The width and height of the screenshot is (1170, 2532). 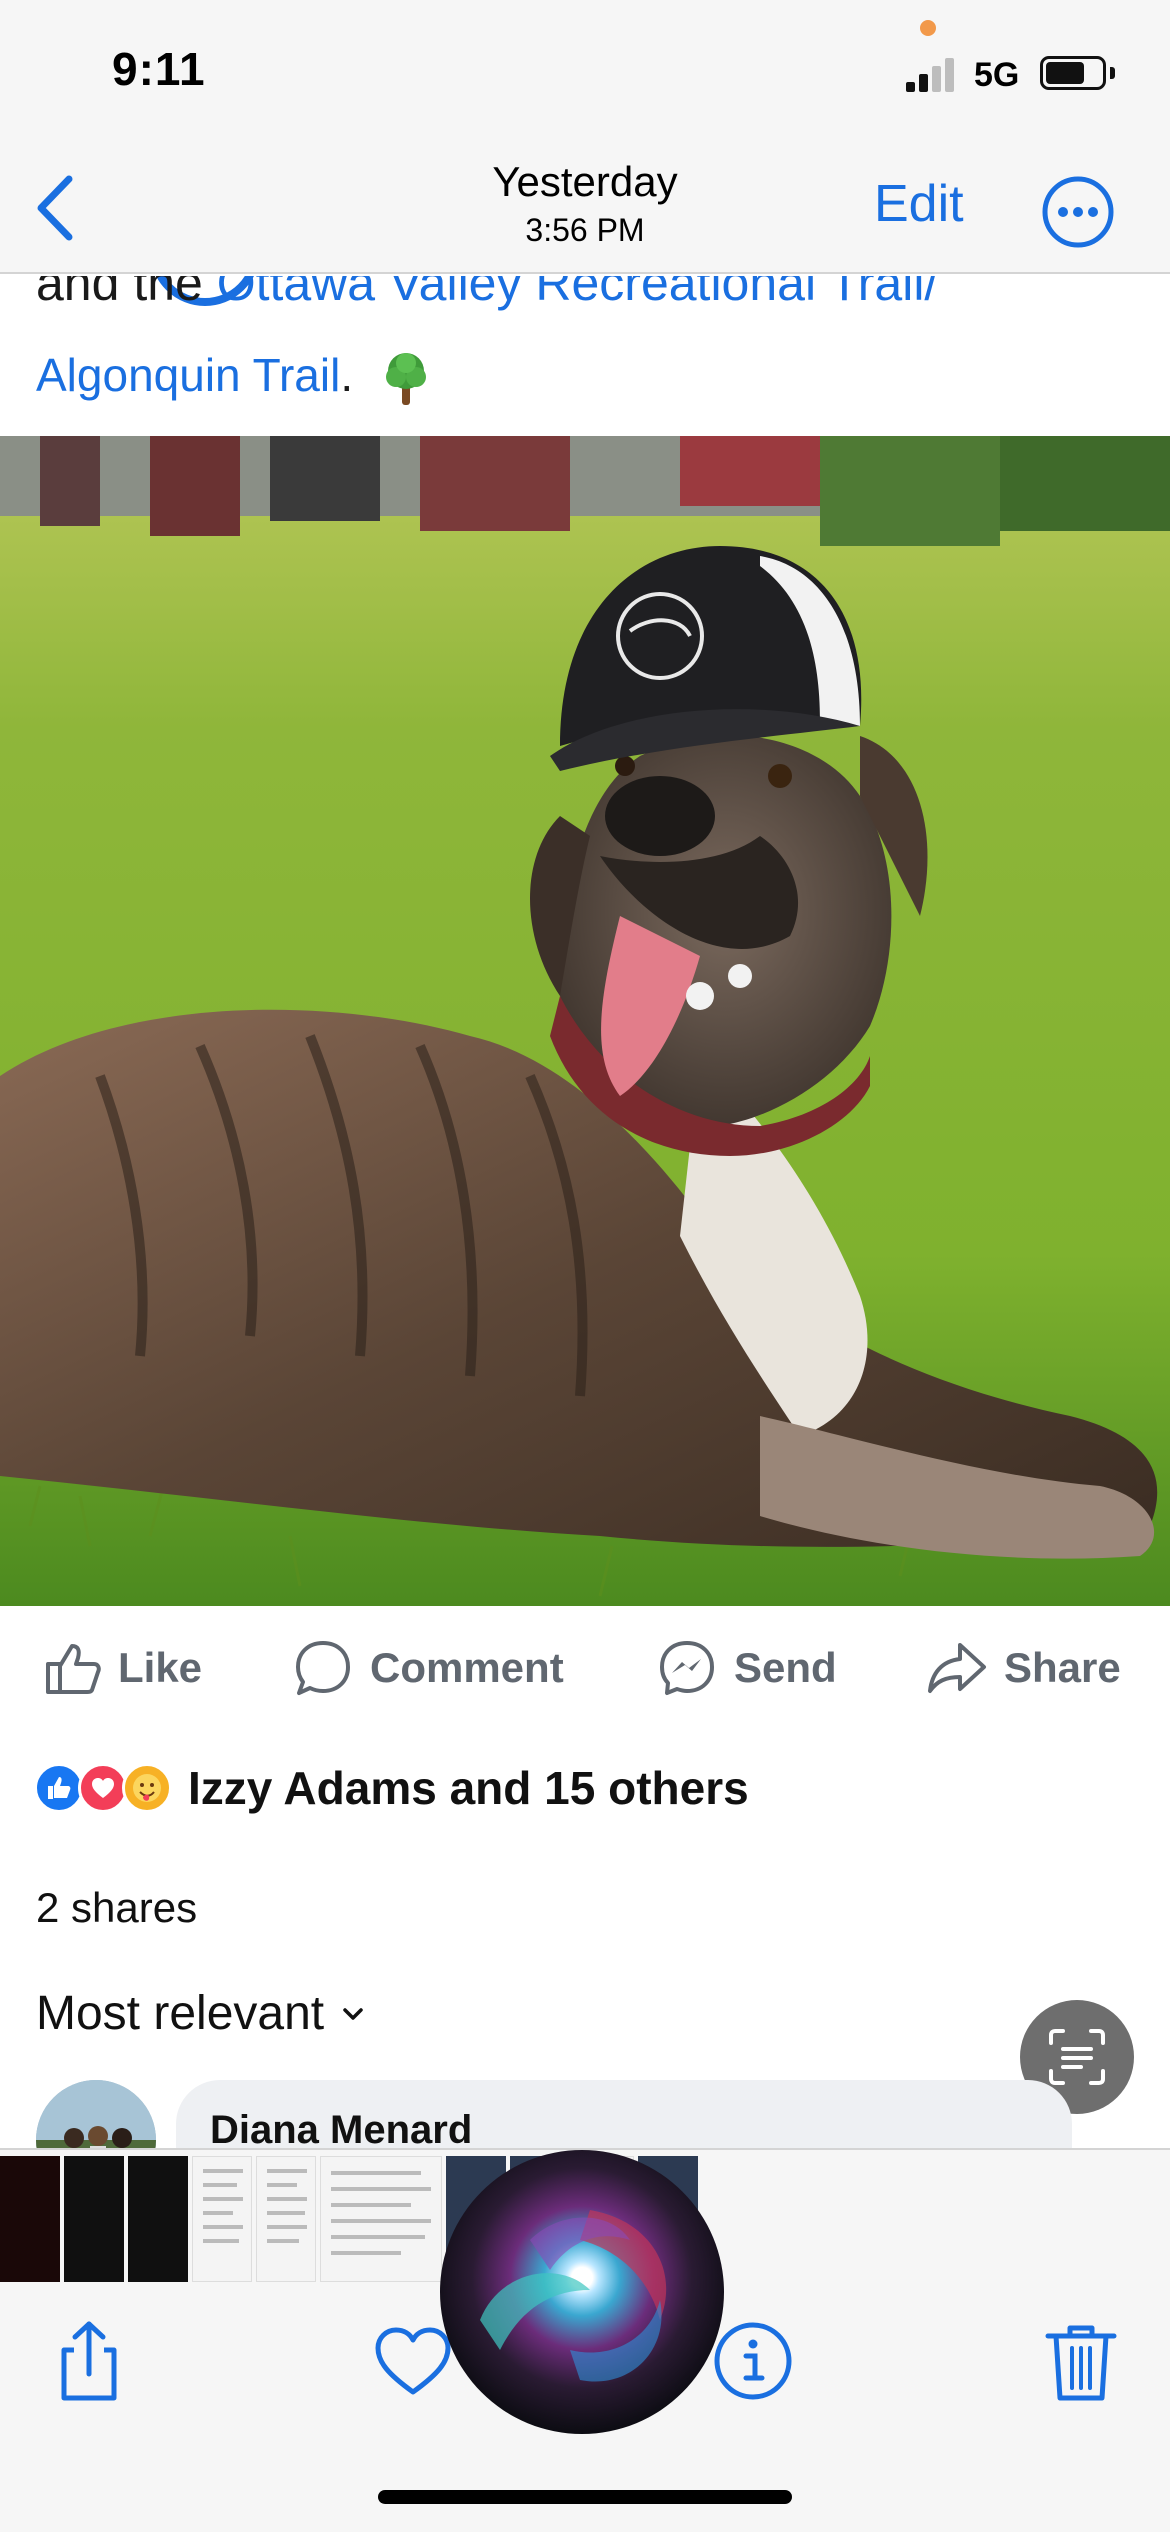 I want to click on battery-icon, so click(x=1073, y=73).